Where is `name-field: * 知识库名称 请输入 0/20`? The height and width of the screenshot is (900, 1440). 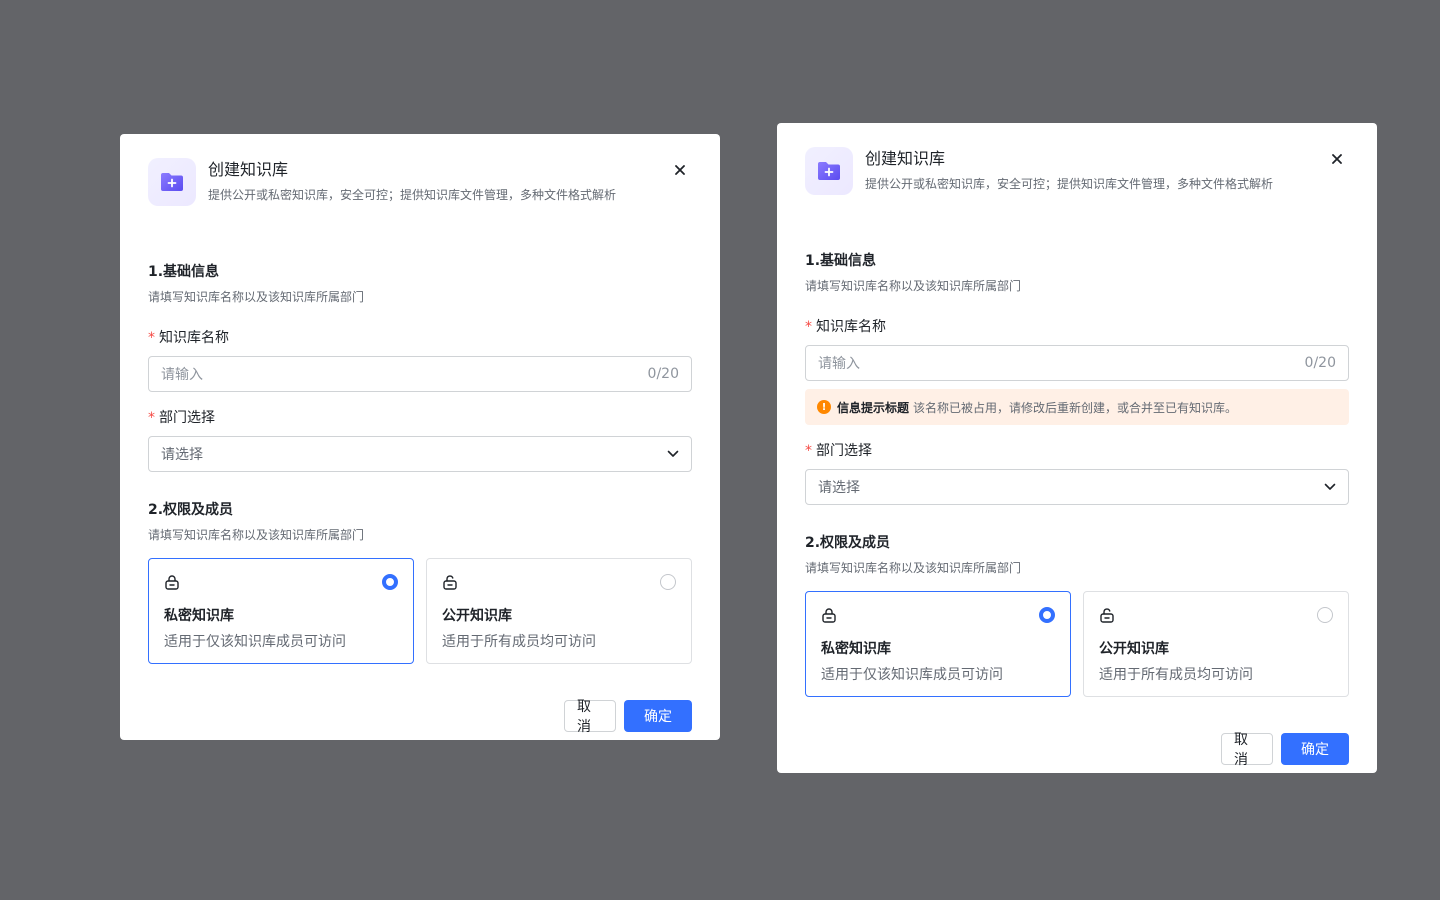
name-field: * 知识库名称 请输入 0/20 is located at coordinates (420, 360).